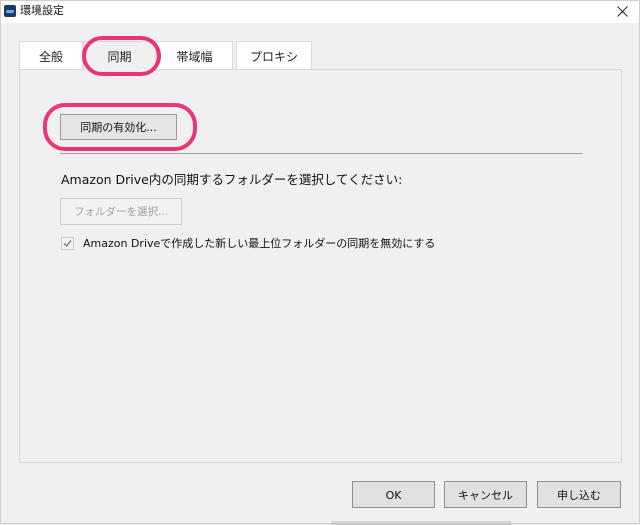  I want to click on ok-button: OK, so click(393, 494).